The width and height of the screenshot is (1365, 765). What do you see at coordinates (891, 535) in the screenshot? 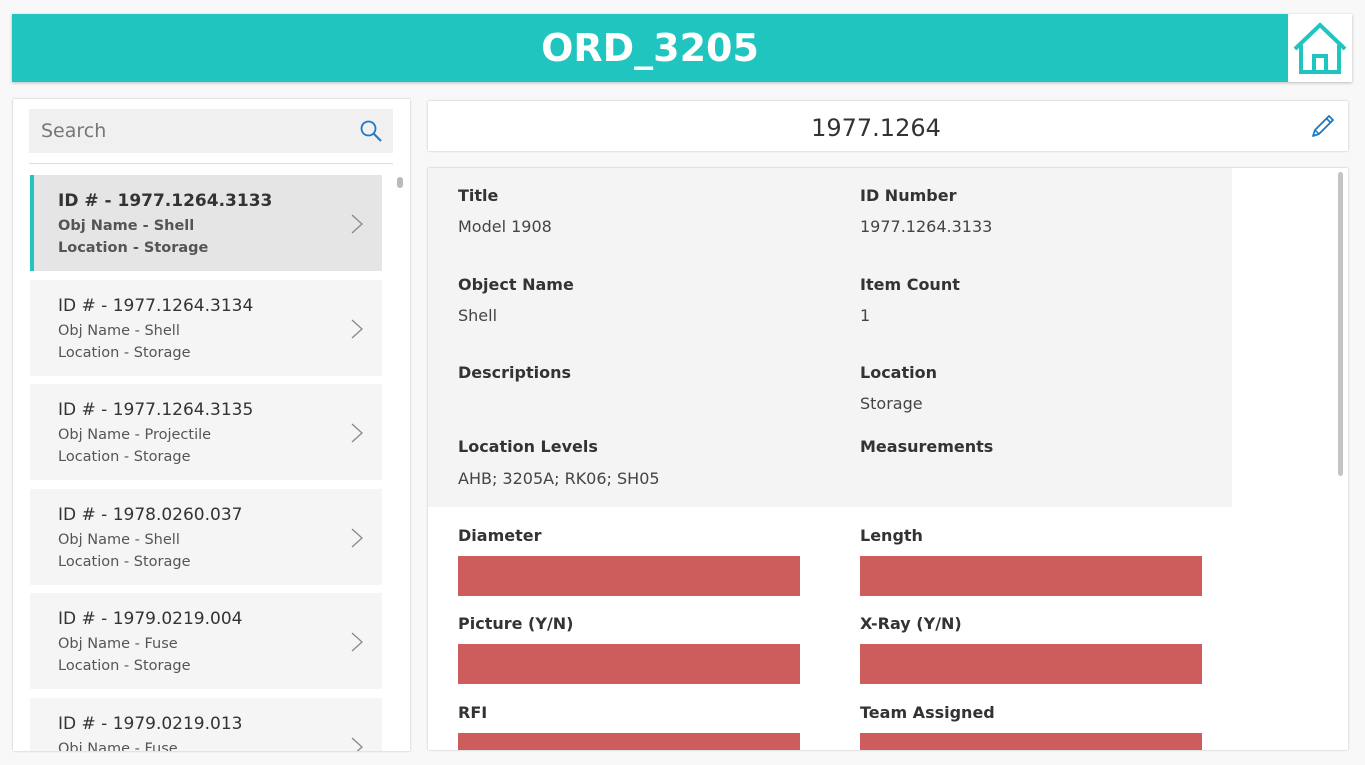
I see `length-label: Length` at bounding box center [891, 535].